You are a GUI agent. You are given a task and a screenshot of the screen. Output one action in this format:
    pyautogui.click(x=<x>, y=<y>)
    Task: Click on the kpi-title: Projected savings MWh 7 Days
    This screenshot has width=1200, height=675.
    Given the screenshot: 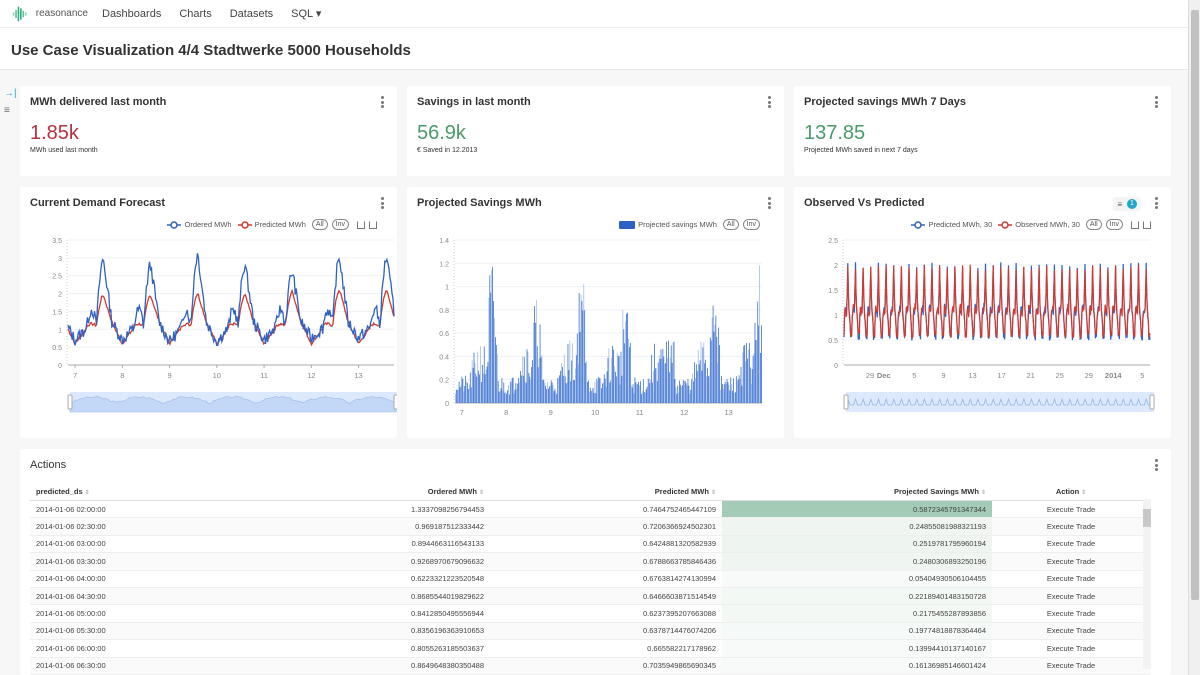 What is the action you would take?
    pyautogui.click(x=885, y=102)
    